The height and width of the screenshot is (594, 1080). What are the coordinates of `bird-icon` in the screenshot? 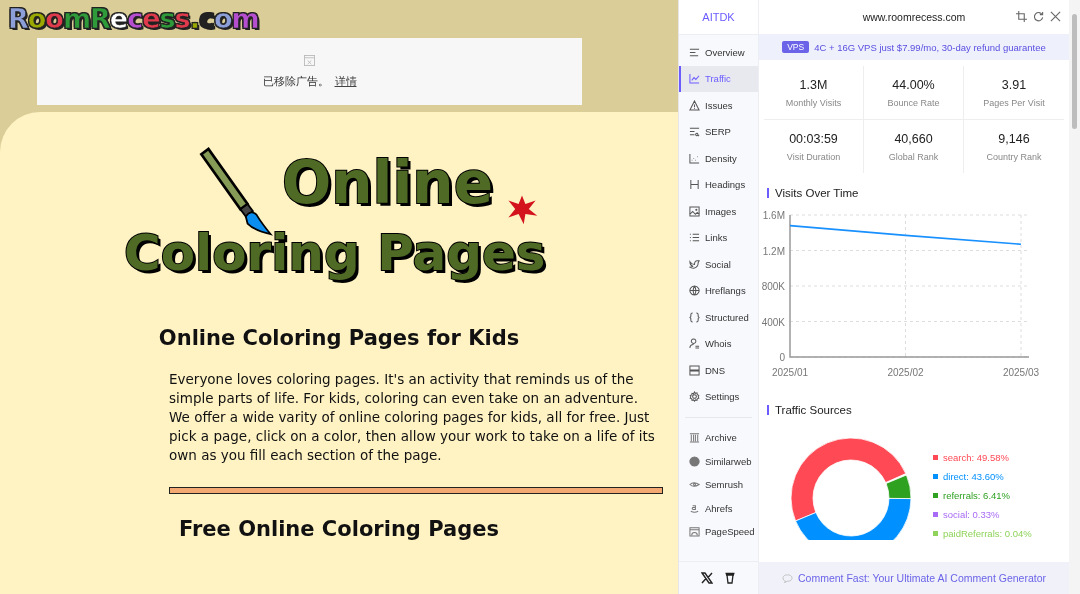 It's located at (694, 264).